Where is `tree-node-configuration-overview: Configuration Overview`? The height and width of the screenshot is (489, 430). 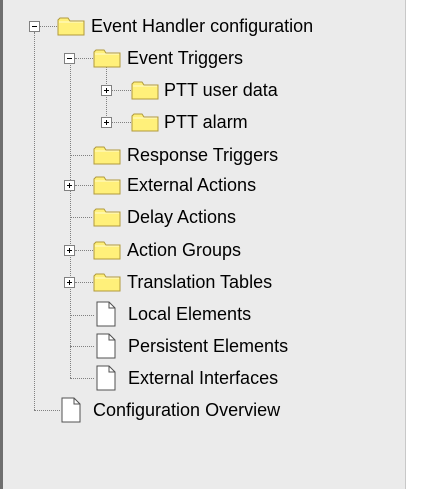
tree-node-configuration-overview: Configuration Overview is located at coordinates (200, 410).